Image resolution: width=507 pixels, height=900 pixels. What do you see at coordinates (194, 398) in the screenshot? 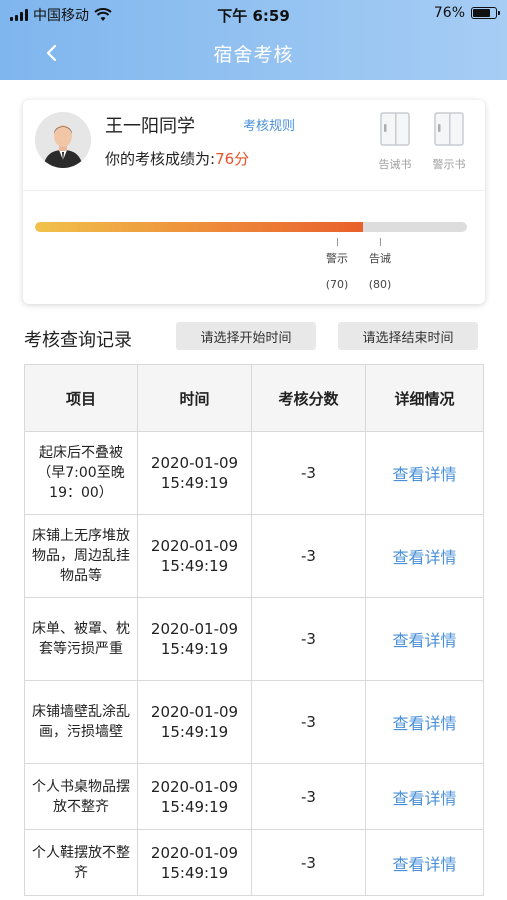
I see `column-header-time: 时间` at bounding box center [194, 398].